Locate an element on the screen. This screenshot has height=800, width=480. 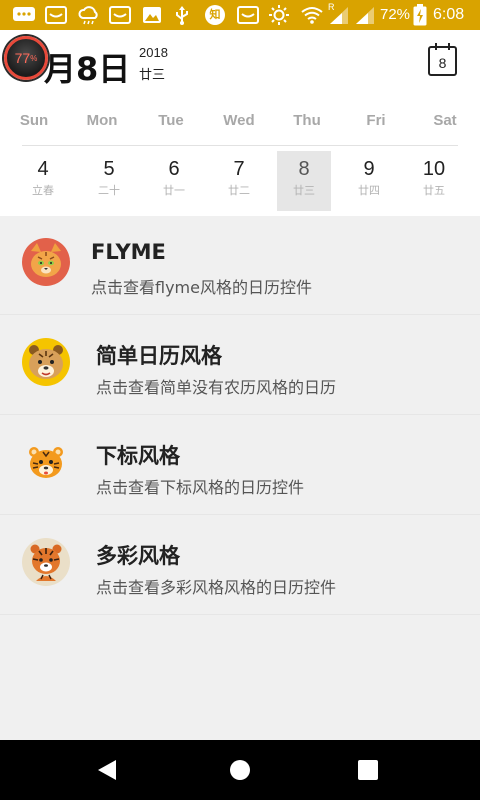
day-number: 9 is located at coordinates (369, 169).